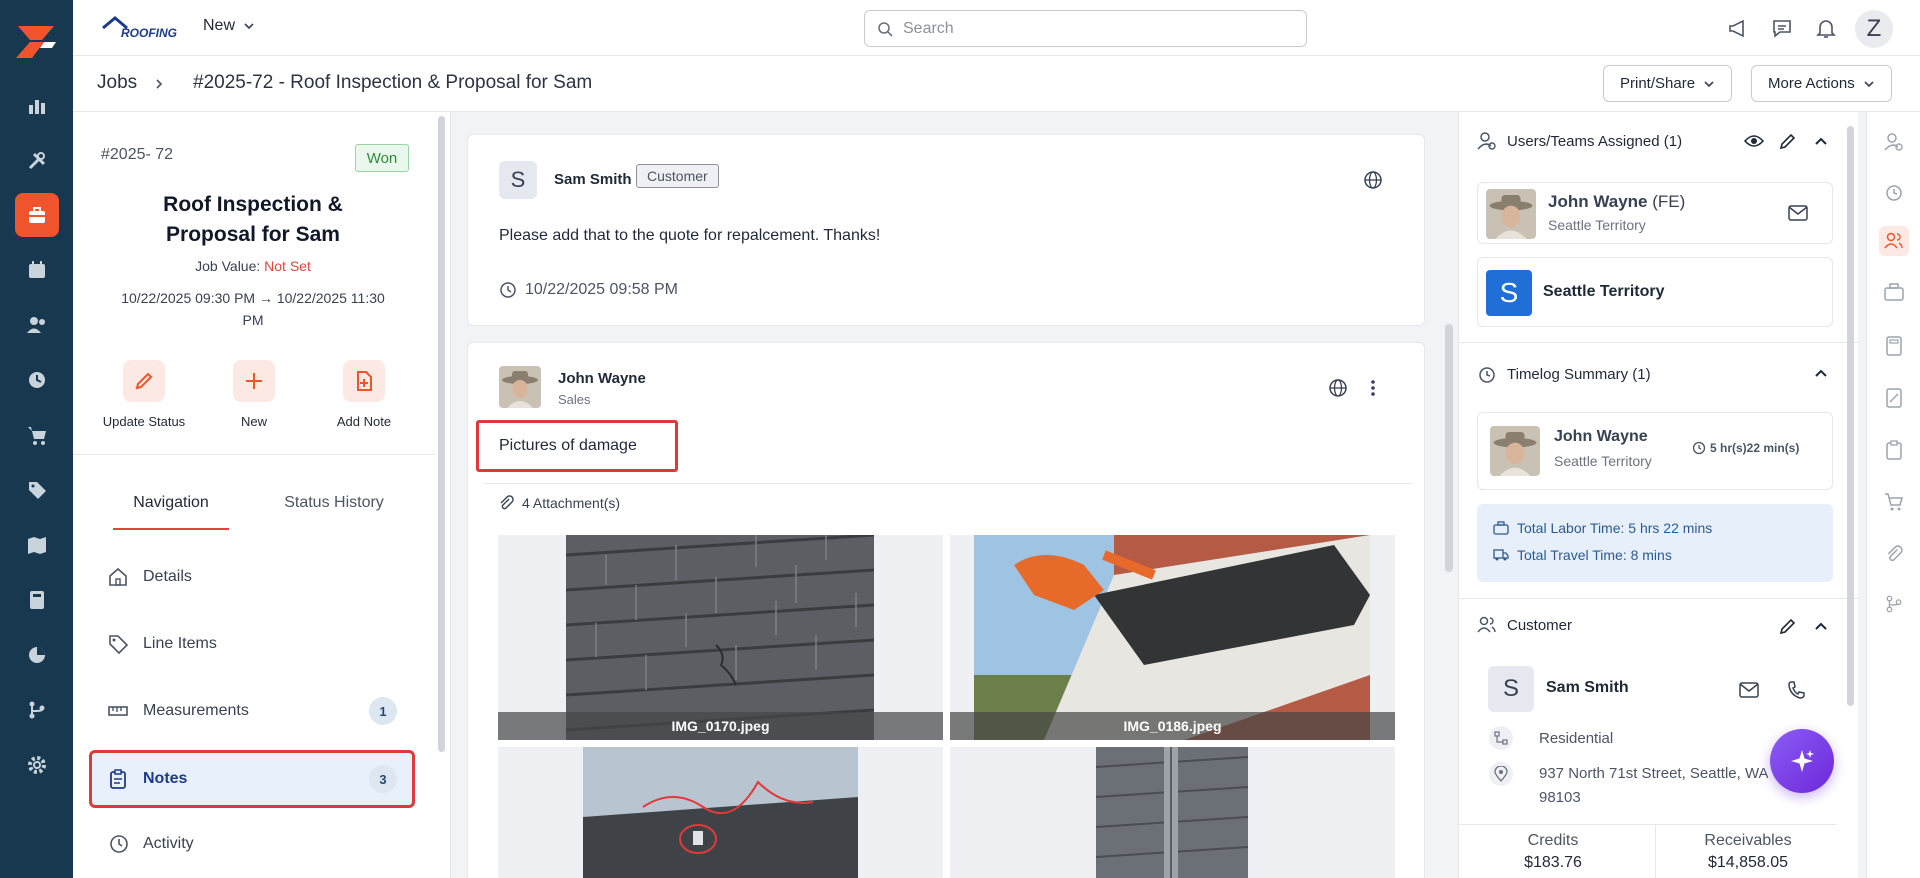 The width and height of the screenshot is (1920, 878). Describe the element at coordinates (1172, 726) in the screenshot. I see `attachment-caption: IMG_0186.jpeg` at that location.